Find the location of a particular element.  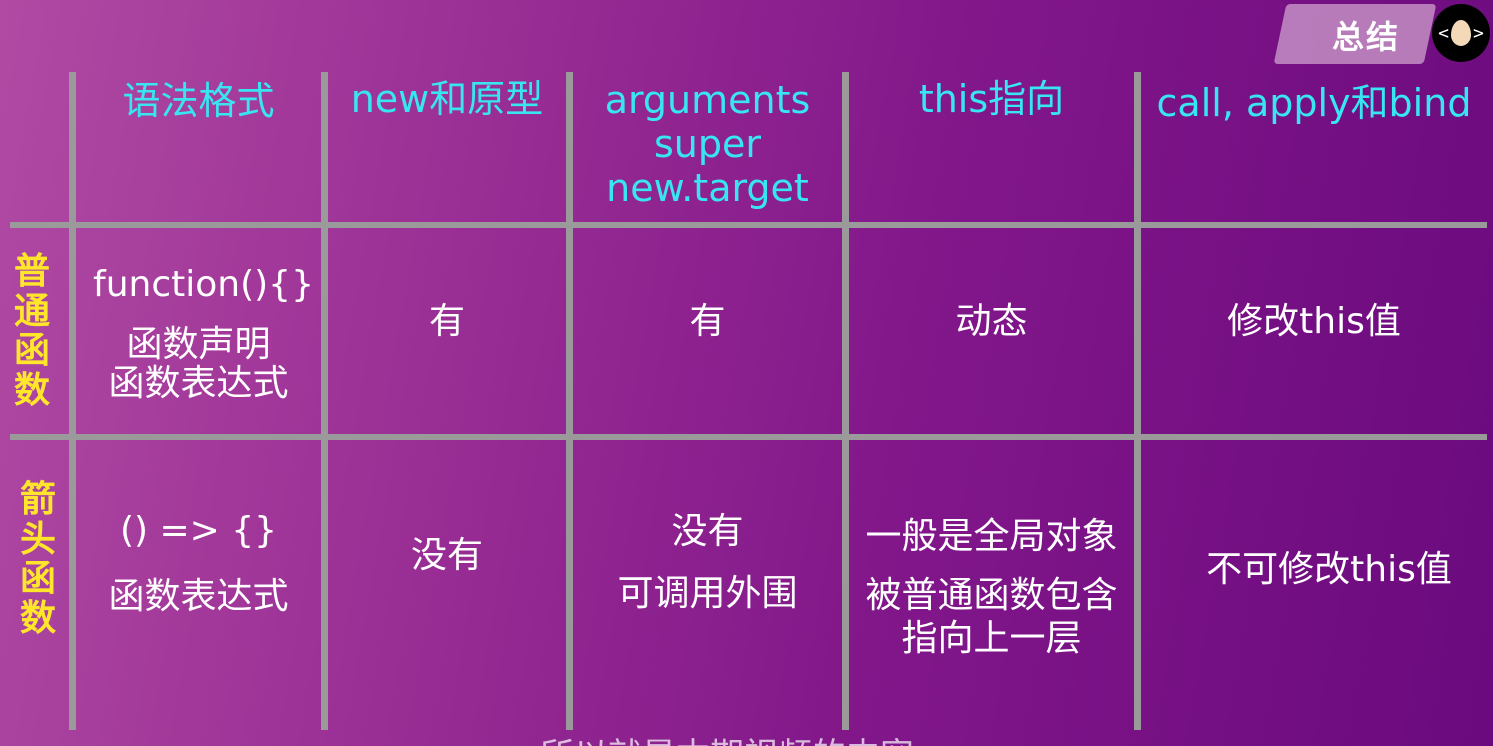

header-arguments: arguments super new.target is located at coordinates (707, 145).